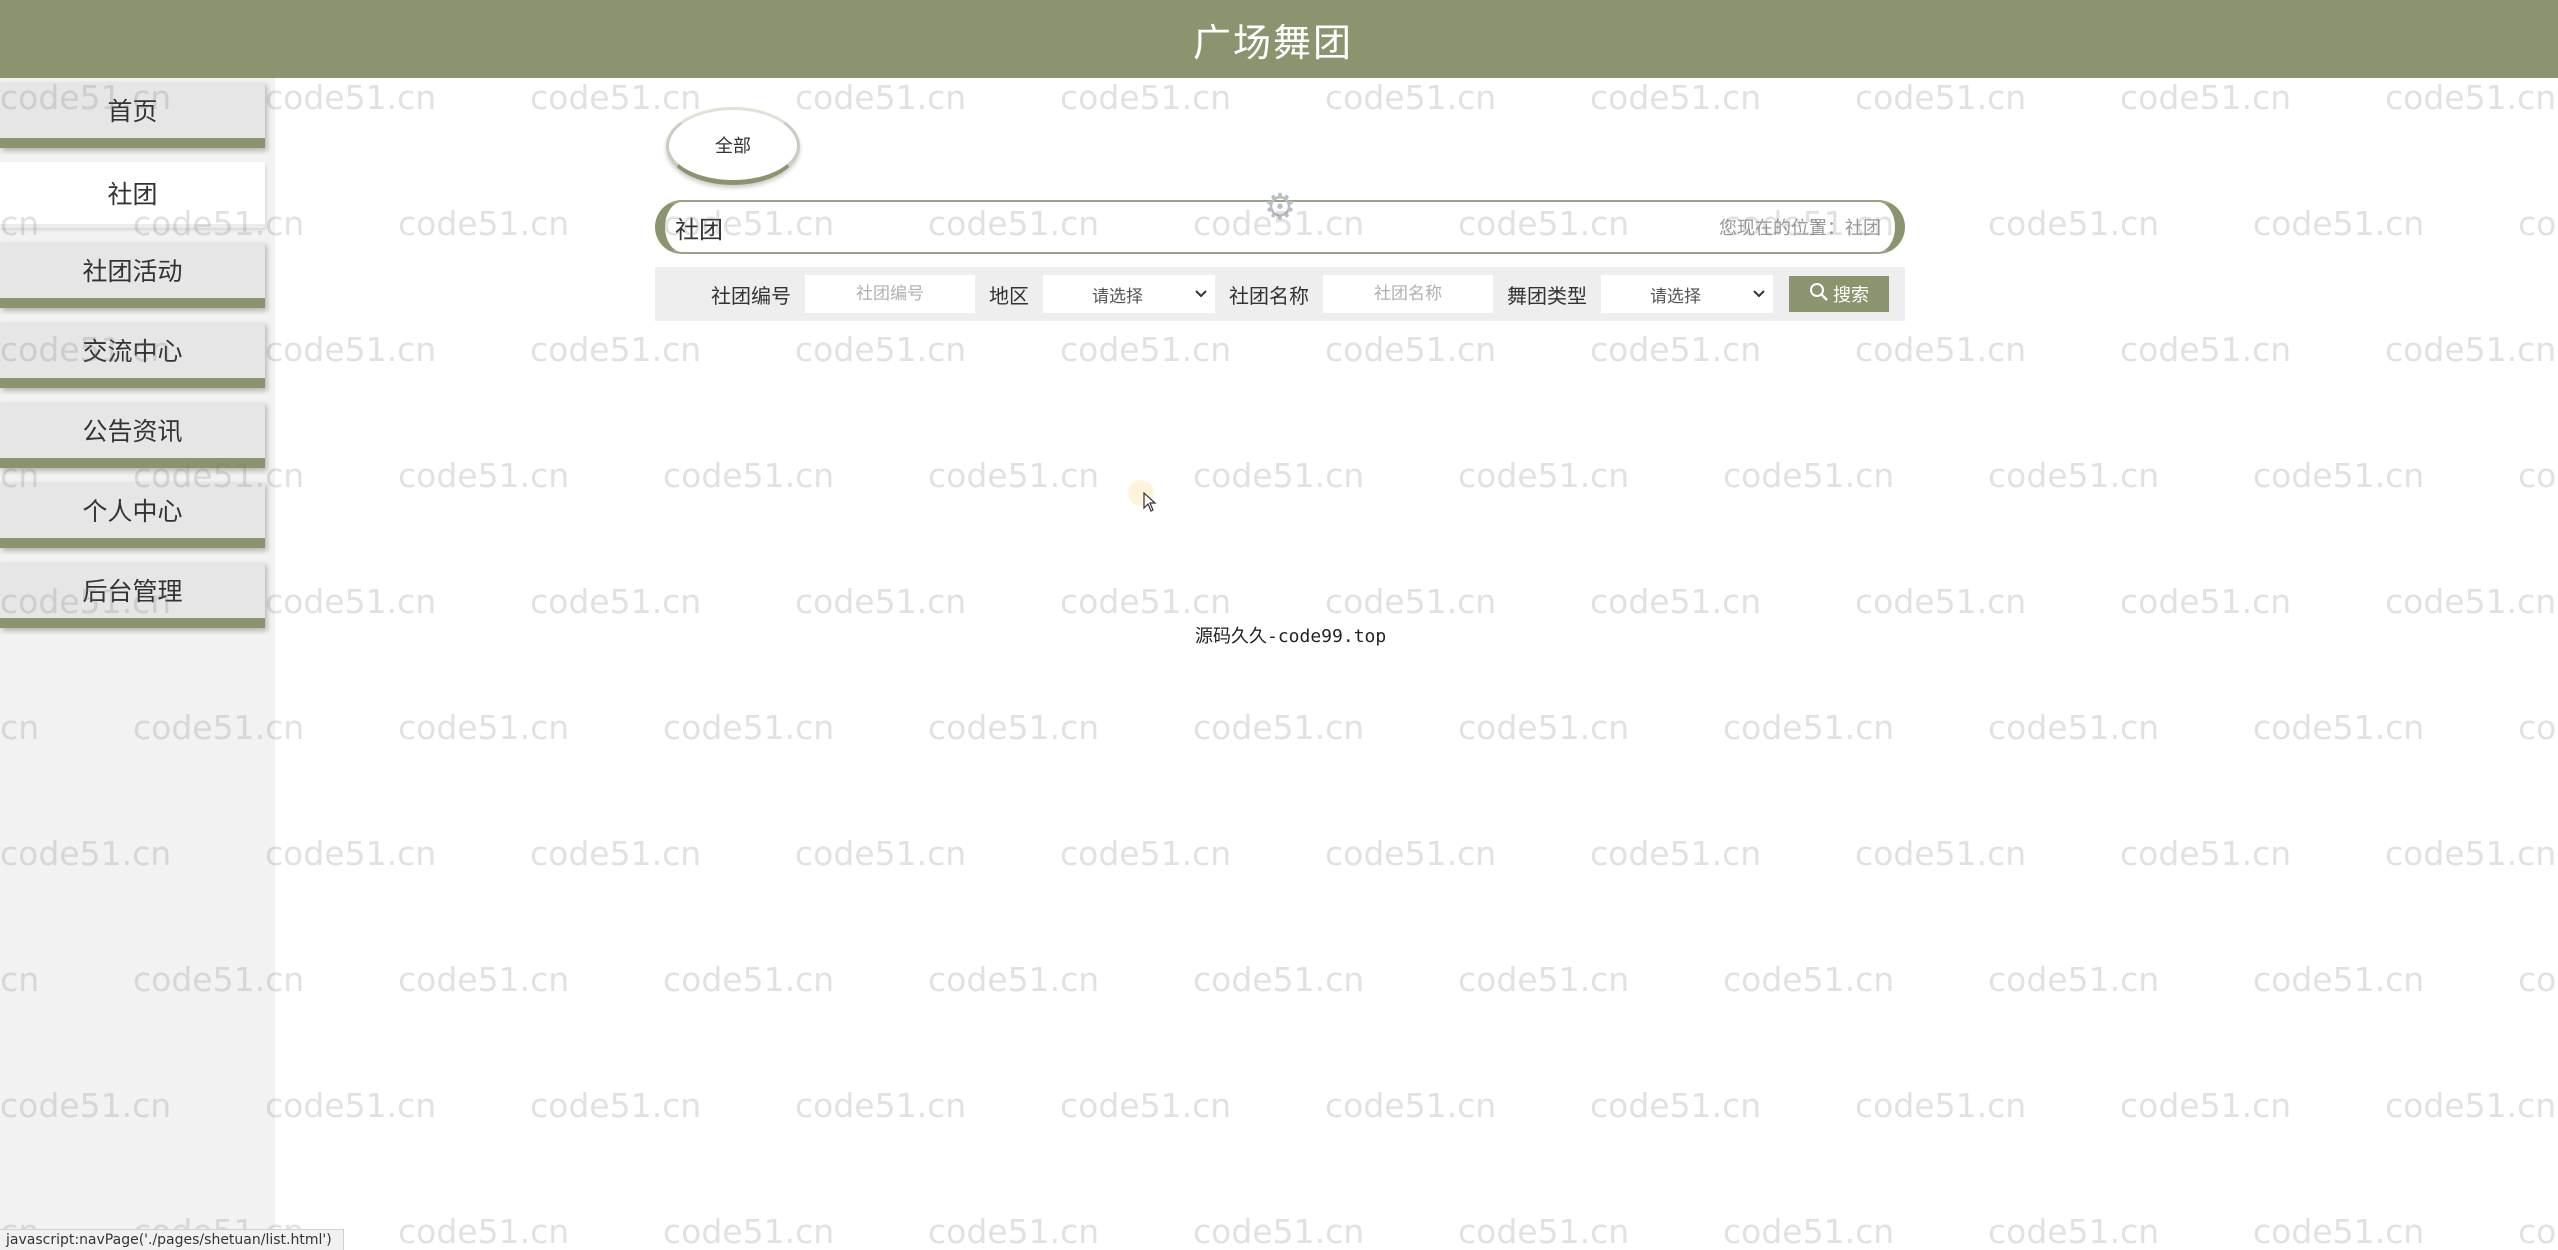 This screenshot has height=1250, width=2558. What do you see at coordinates (1851, 295) in the screenshot?
I see `search-button-label: 搜索` at bounding box center [1851, 295].